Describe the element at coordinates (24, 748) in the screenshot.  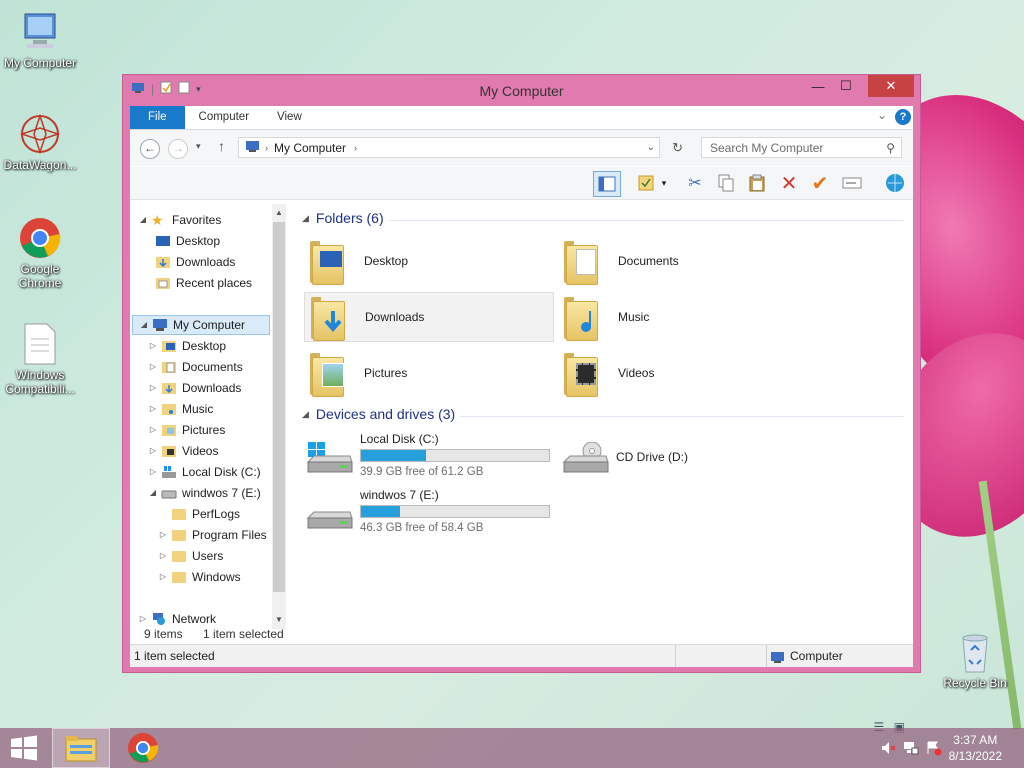
I see `start-button` at that location.